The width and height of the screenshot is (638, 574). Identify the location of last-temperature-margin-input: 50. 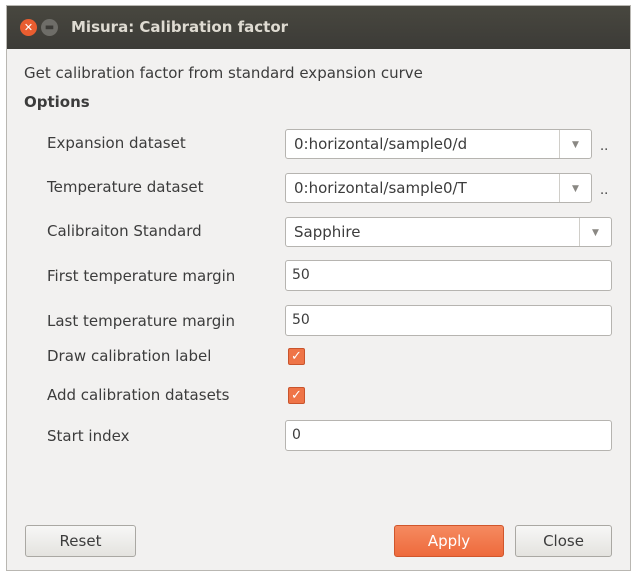
(448, 320).